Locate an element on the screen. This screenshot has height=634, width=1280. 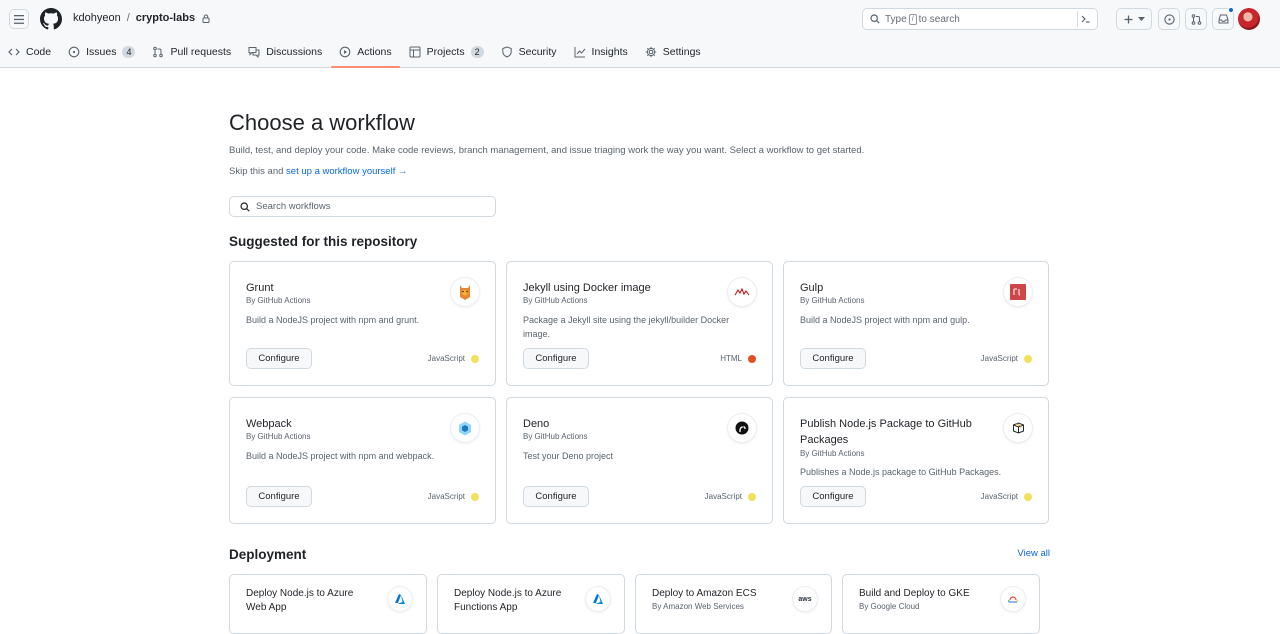
language-name: HTML is located at coordinates (731, 358).